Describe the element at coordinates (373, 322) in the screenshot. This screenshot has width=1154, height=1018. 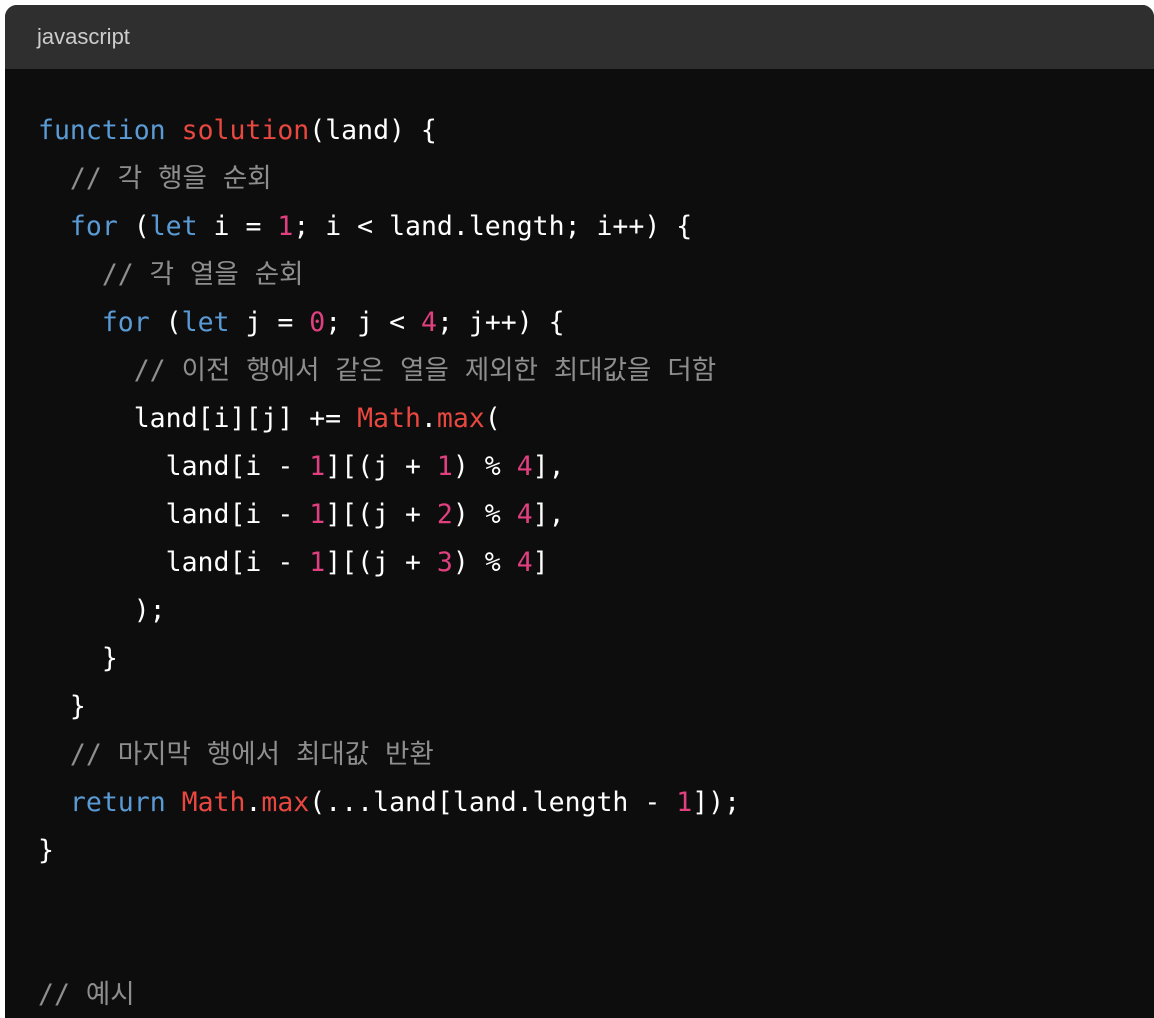
I see `code-token: ; j <` at that location.